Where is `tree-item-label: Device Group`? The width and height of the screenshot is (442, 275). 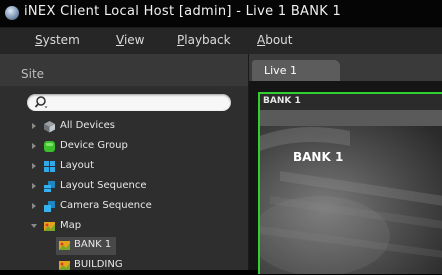 tree-item-label: Device Group is located at coordinates (94, 145).